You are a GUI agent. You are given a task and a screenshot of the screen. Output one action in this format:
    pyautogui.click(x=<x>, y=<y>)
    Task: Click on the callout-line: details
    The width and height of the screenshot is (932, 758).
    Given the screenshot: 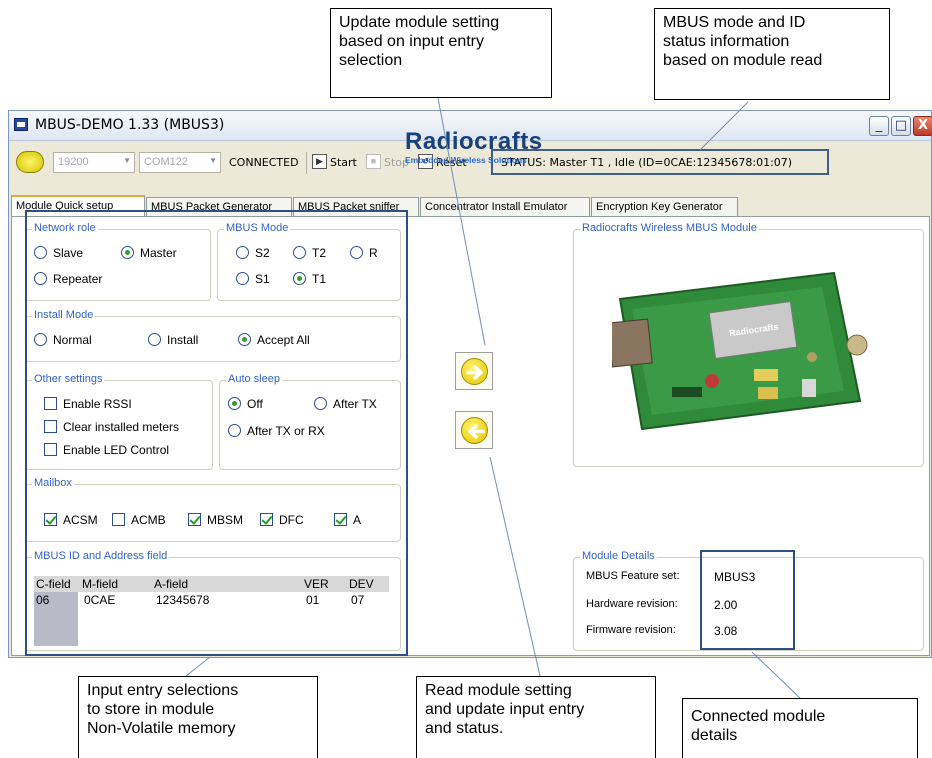 What is the action you would take?
    pyautogui.click(x=714, y=735)
    